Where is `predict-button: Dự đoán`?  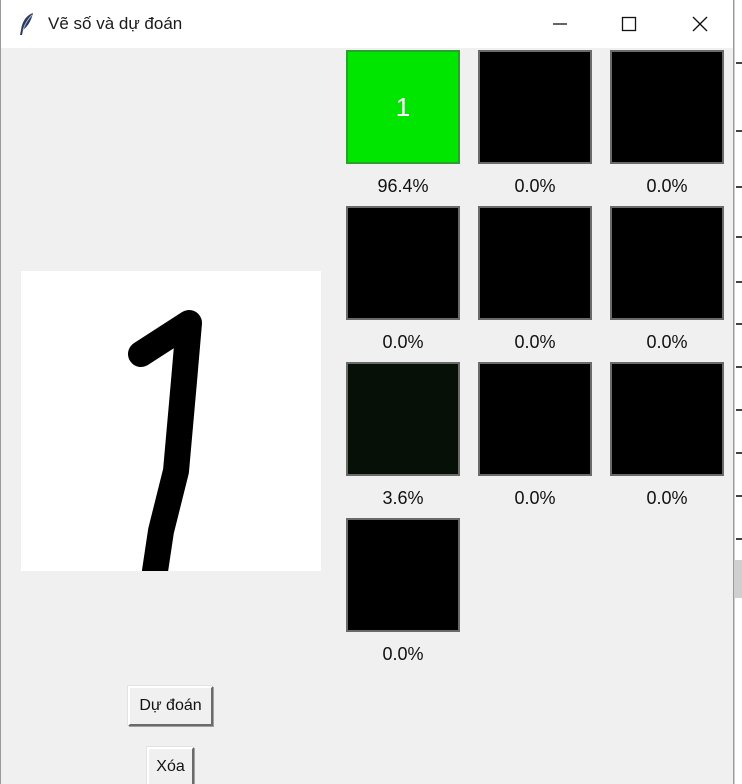 predict-button: Dự đoán is located at coordinates (170, 706).